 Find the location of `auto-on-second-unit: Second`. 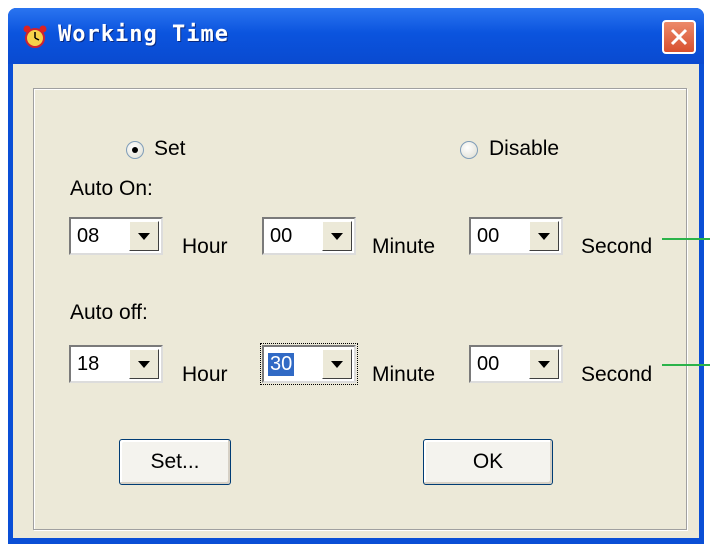

auto-on-second-unit: Second is located at coordinates (617, 246).